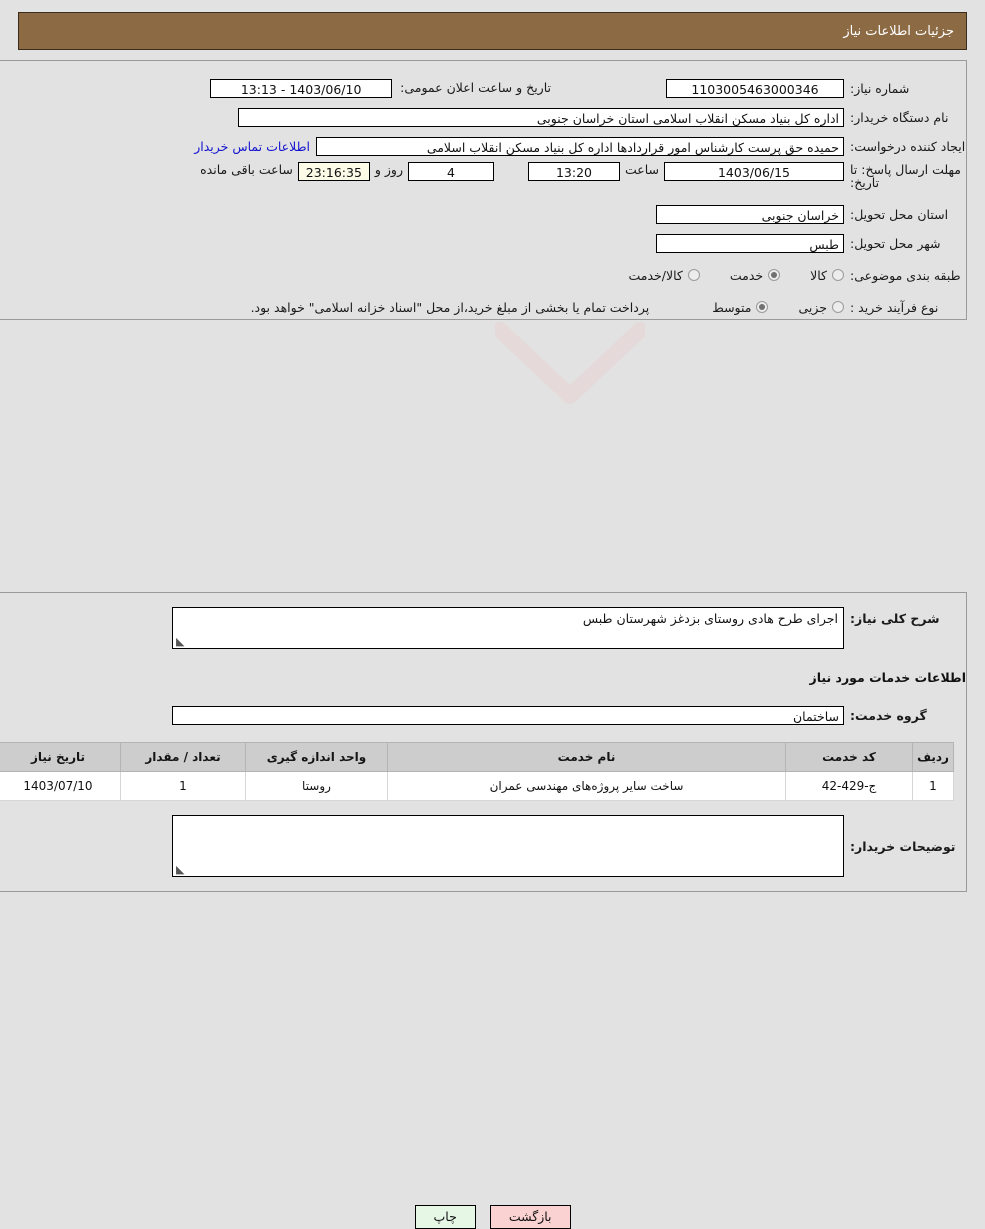 This screenshot has width=985, height=1229. Describe the element at coordinates (530, 1217) in the screenshot. I see `back-button: بازگشت` at that location.